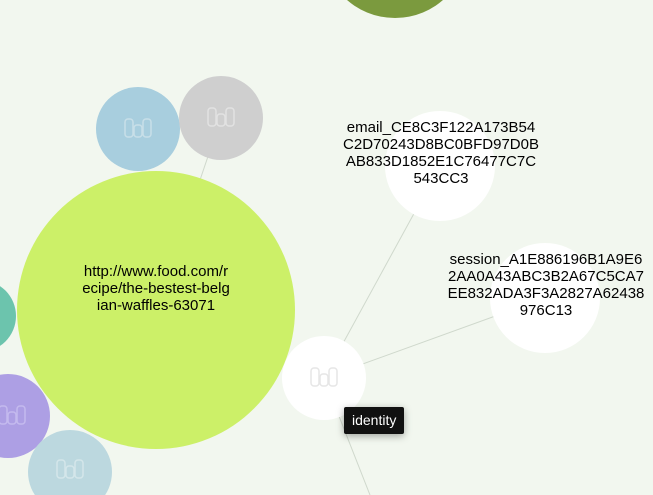  Describe the element at coordinates (221, 118) in the screenshot. I see `node-grey` at that location.